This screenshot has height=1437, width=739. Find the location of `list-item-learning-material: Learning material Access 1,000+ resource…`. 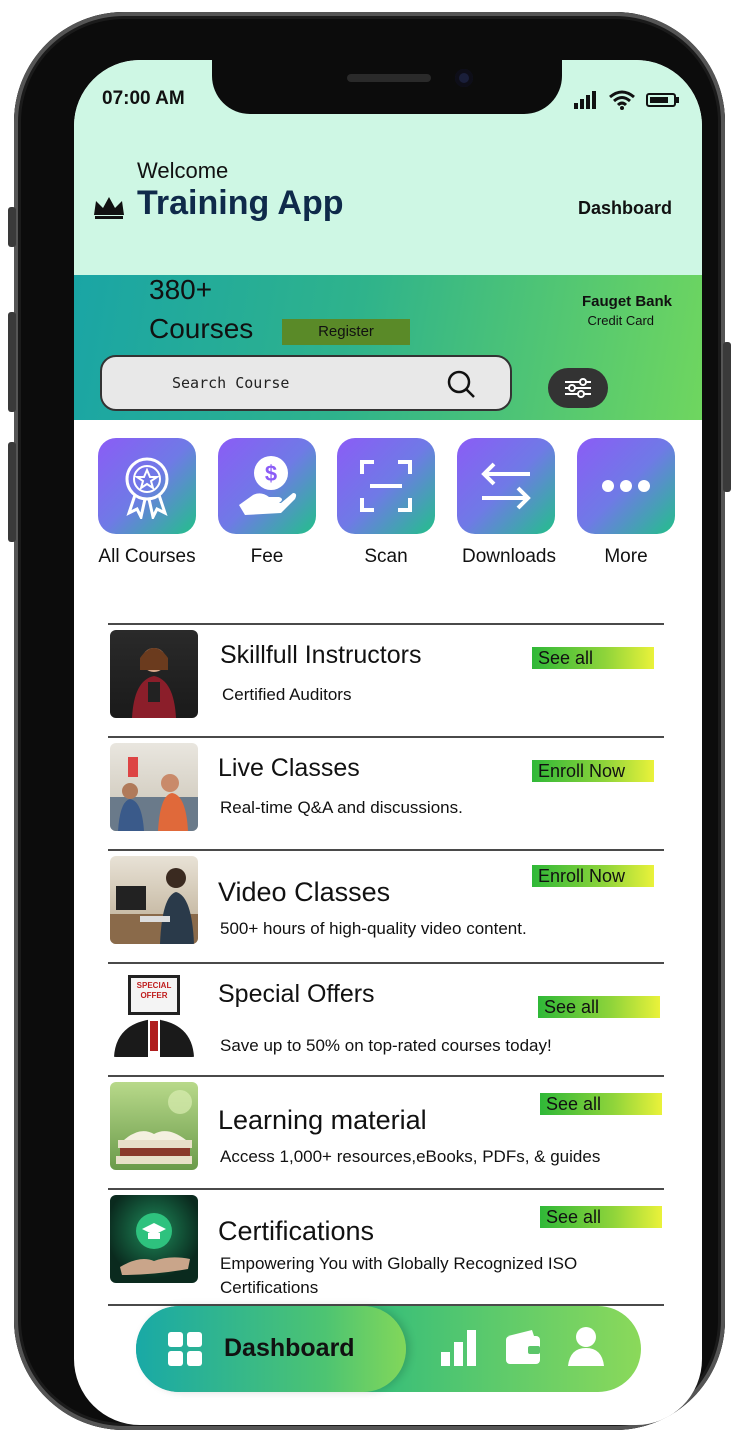

list-item-learning-material: Learning material Access 1,000+ resource… is located at coordinates (386, 1131).